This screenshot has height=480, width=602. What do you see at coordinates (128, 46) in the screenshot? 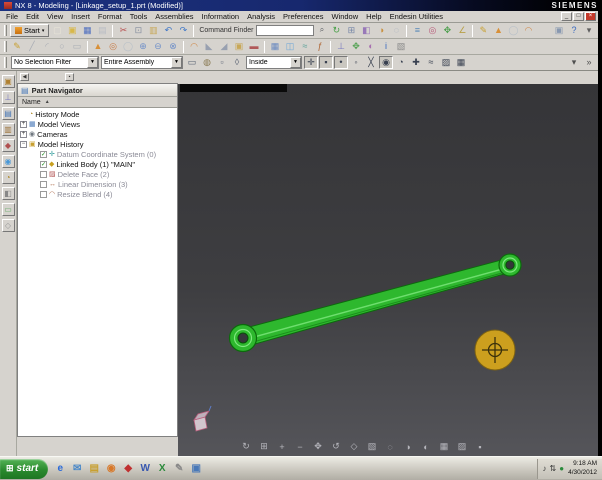
I see `hole-feature-icon: ◯` at bounding box center [128, 46].